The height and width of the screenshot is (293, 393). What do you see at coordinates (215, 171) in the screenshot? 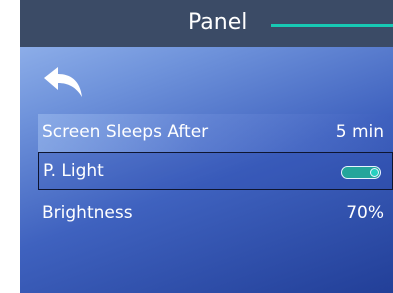
I see `setting-row-p-light: P. Light` at bounding box center [215, 171].